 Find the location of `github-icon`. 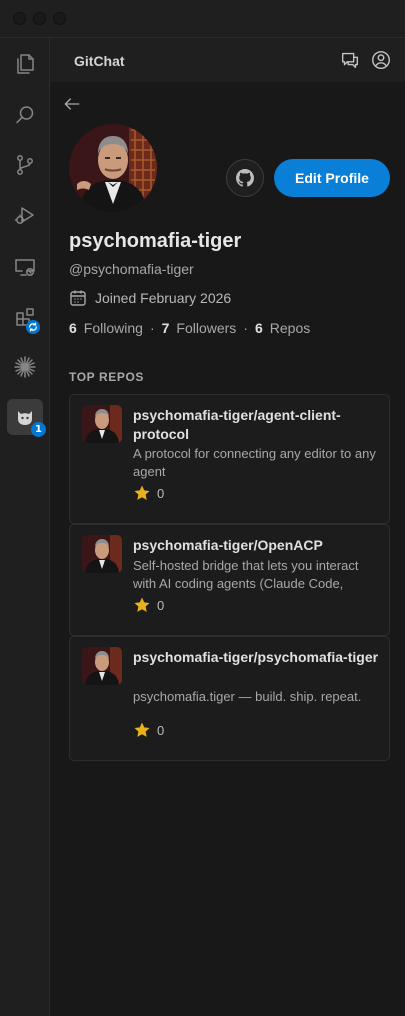

github-icon is located at coordinates (245, 178).